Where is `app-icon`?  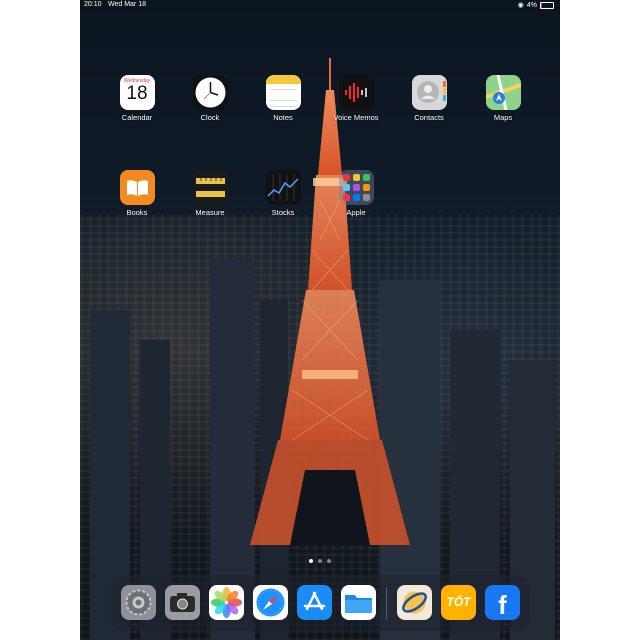 app-icon is located at coordinates (414, 602).